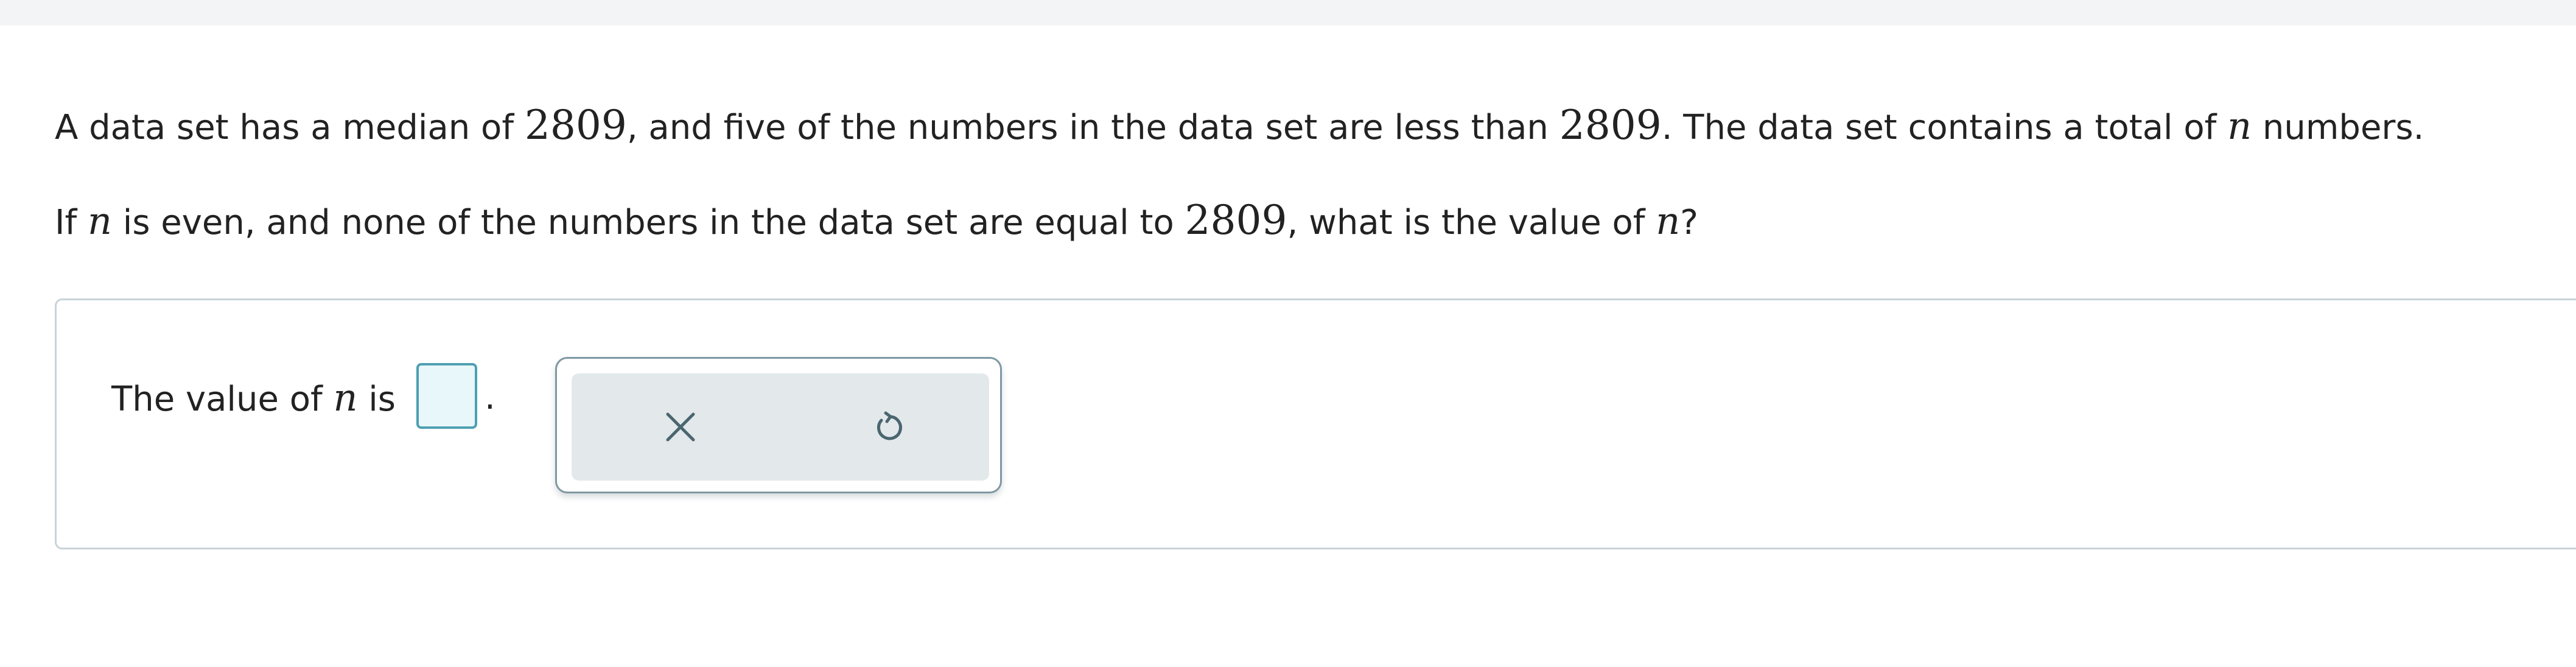  Describe the element at coordinates (1472, 222) in the screenshot. I see `question-line-2-part-3: , what is the value of` at that location.